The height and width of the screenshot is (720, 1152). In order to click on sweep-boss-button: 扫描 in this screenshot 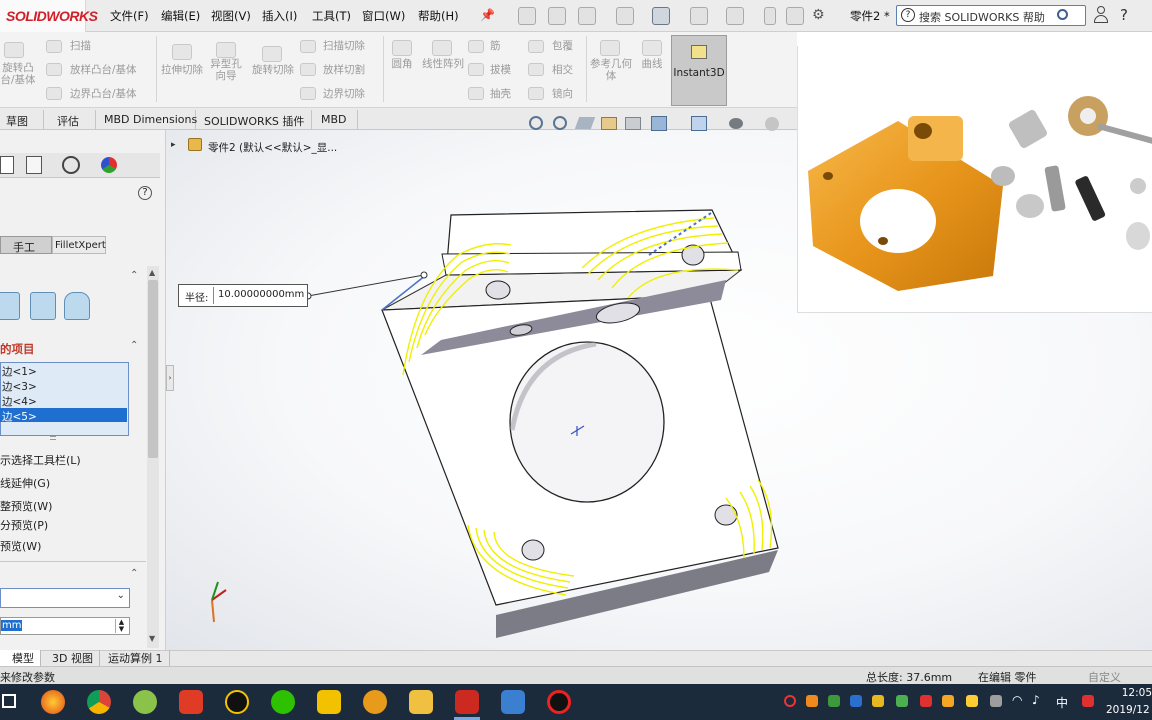, I will do `click(80, 46)`.